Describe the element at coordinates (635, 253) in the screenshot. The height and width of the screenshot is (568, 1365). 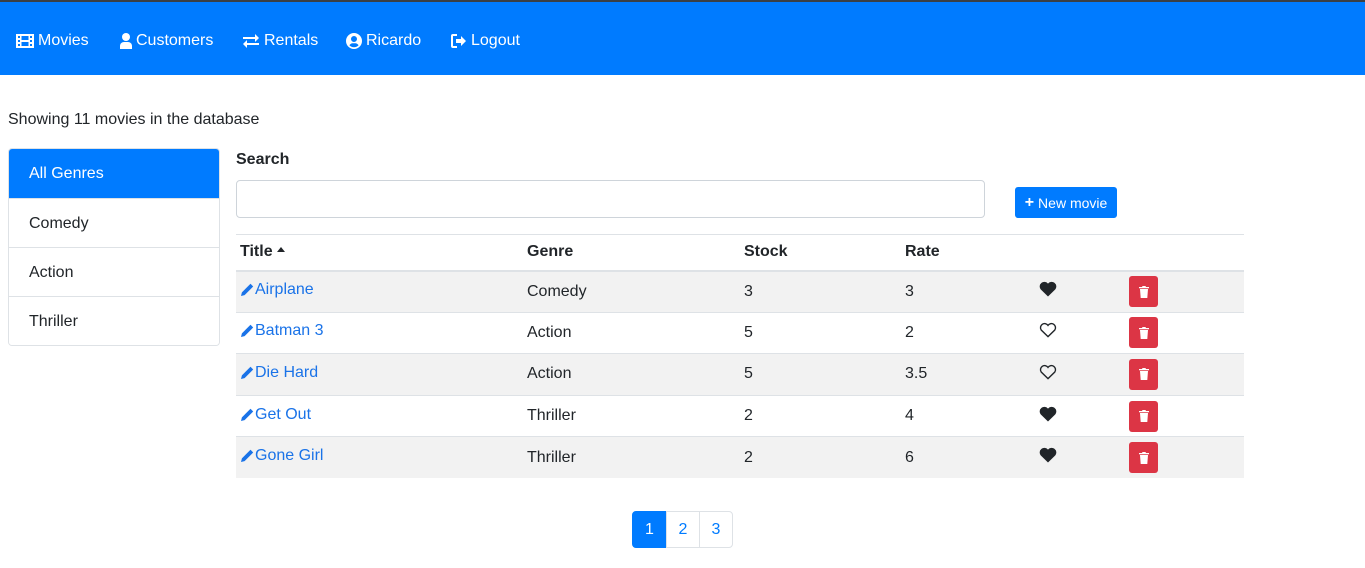
I see `column-header-genre: Genre` at that location.